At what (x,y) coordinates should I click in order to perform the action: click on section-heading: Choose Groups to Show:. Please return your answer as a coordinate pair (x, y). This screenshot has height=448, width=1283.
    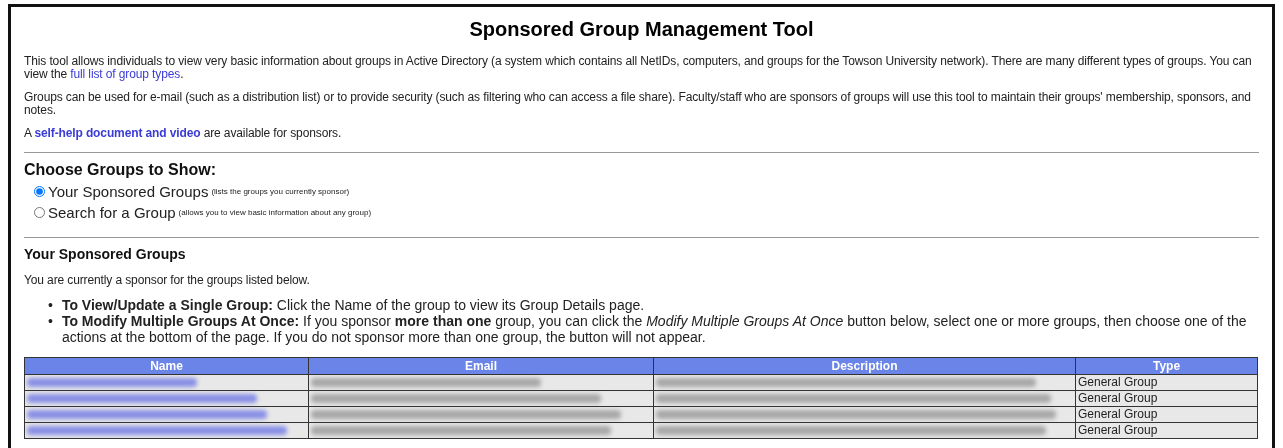
    Looking at the image, I should click on (120, 170).